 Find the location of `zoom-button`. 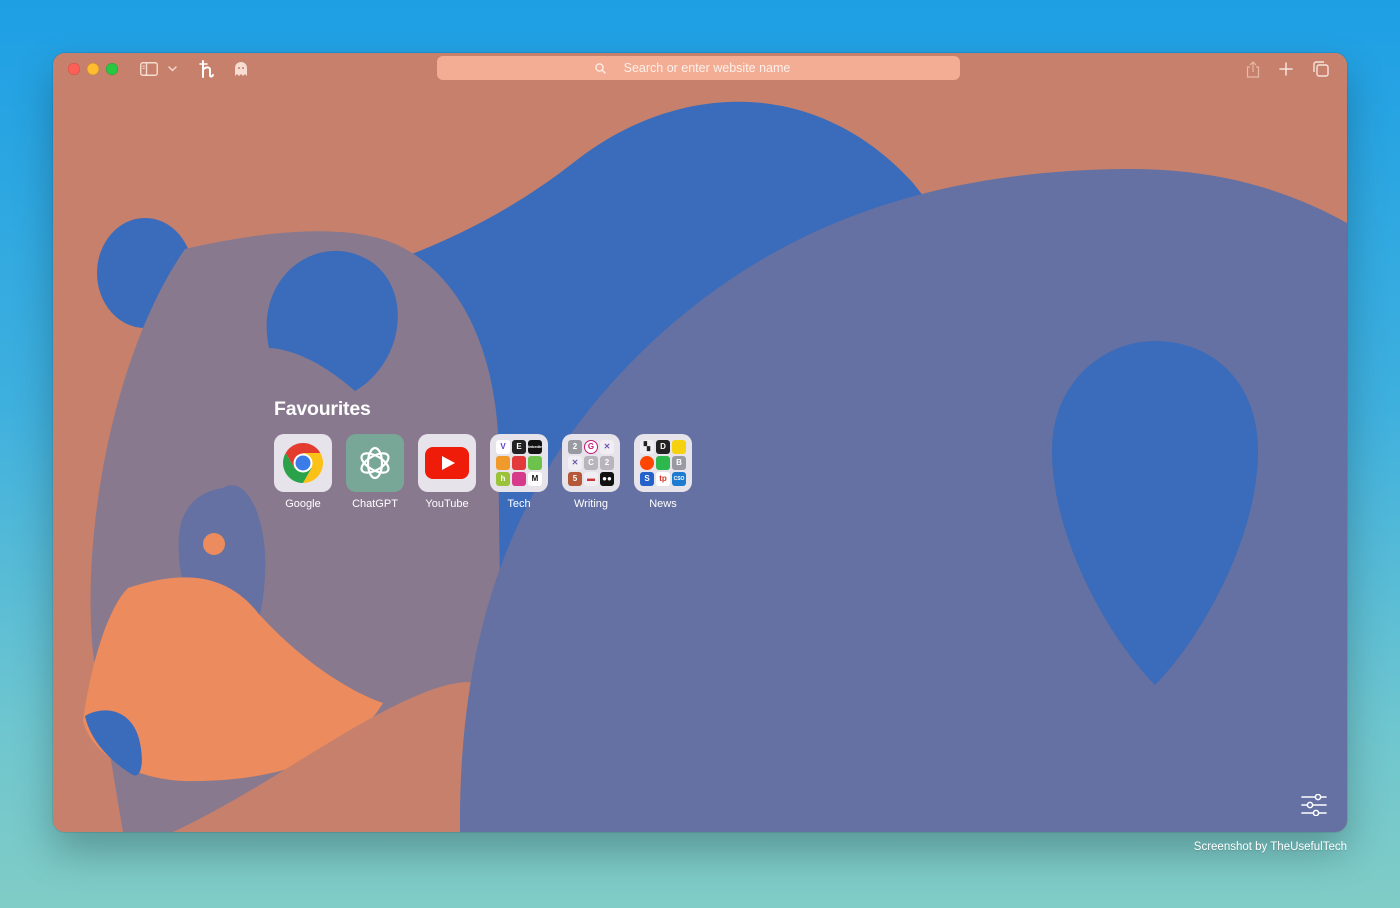

zoom-button is located at coordinates (112, 69).